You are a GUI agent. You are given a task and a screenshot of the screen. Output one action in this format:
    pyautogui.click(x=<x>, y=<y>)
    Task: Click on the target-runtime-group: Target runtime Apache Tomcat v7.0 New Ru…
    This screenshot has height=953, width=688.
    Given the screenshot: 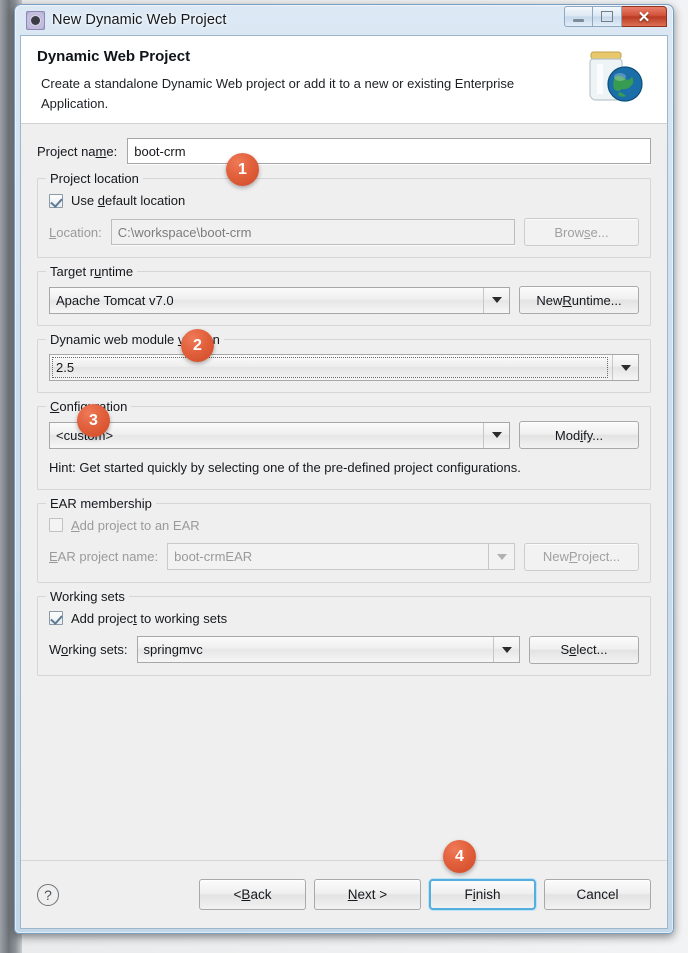 What is the action you would take?
    pyautogui.click(x=344, y=295)
    